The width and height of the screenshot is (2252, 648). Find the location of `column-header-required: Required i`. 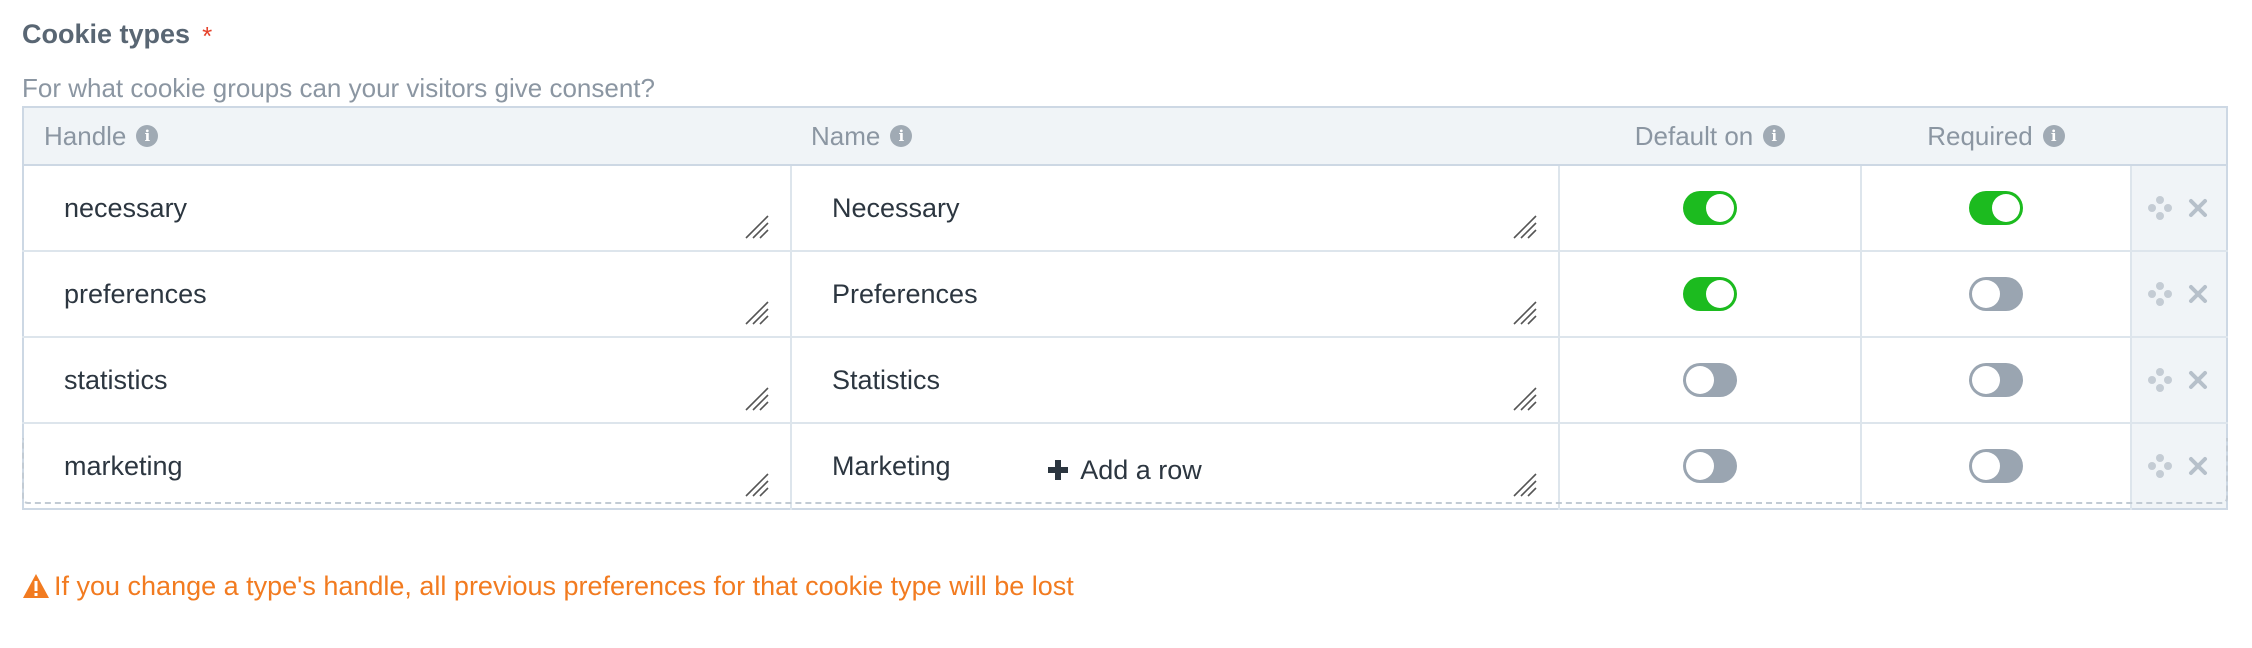

column-header-required: Required i is located at coordinates (1996, 136).